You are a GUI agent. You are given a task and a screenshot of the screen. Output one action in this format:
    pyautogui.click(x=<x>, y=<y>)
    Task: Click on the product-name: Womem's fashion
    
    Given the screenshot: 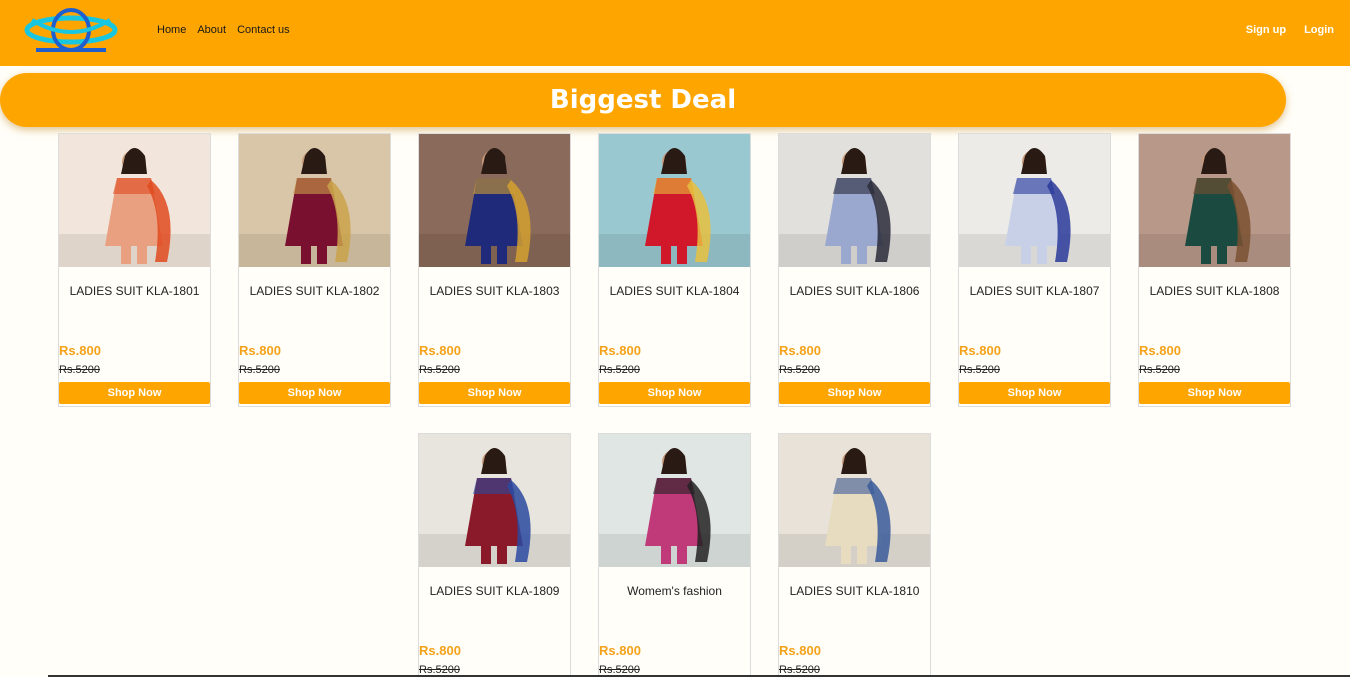 What is the action you would take?
    pyautogui.click(x=674, y=591)
    